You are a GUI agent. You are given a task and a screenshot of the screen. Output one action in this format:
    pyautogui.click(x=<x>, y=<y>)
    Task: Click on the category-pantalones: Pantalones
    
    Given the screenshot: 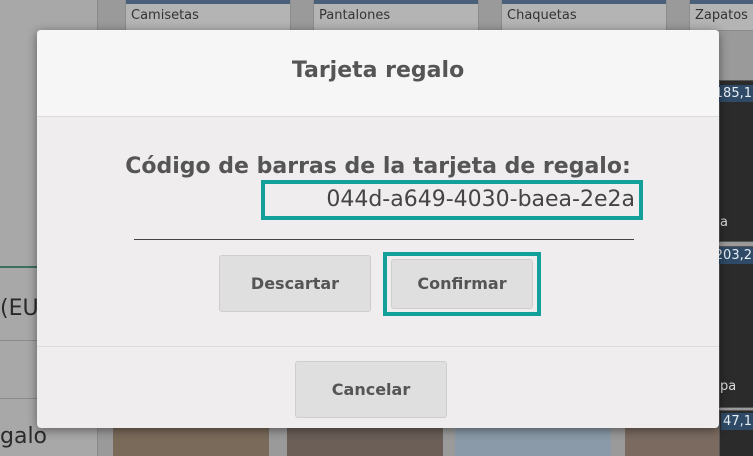 What is the action you would take?
    pyautogui.click(x=396, y=15)
    